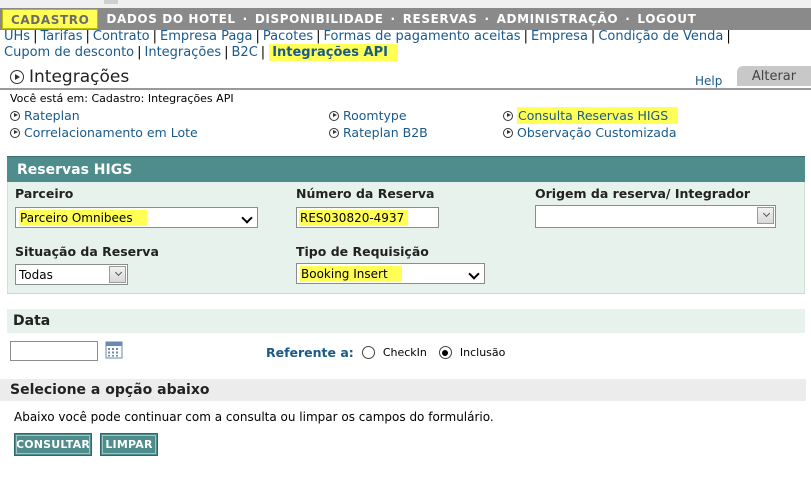 The height and width of the screenshot is (489, 811). I want to click on section-data: Data, so click(406, 321).